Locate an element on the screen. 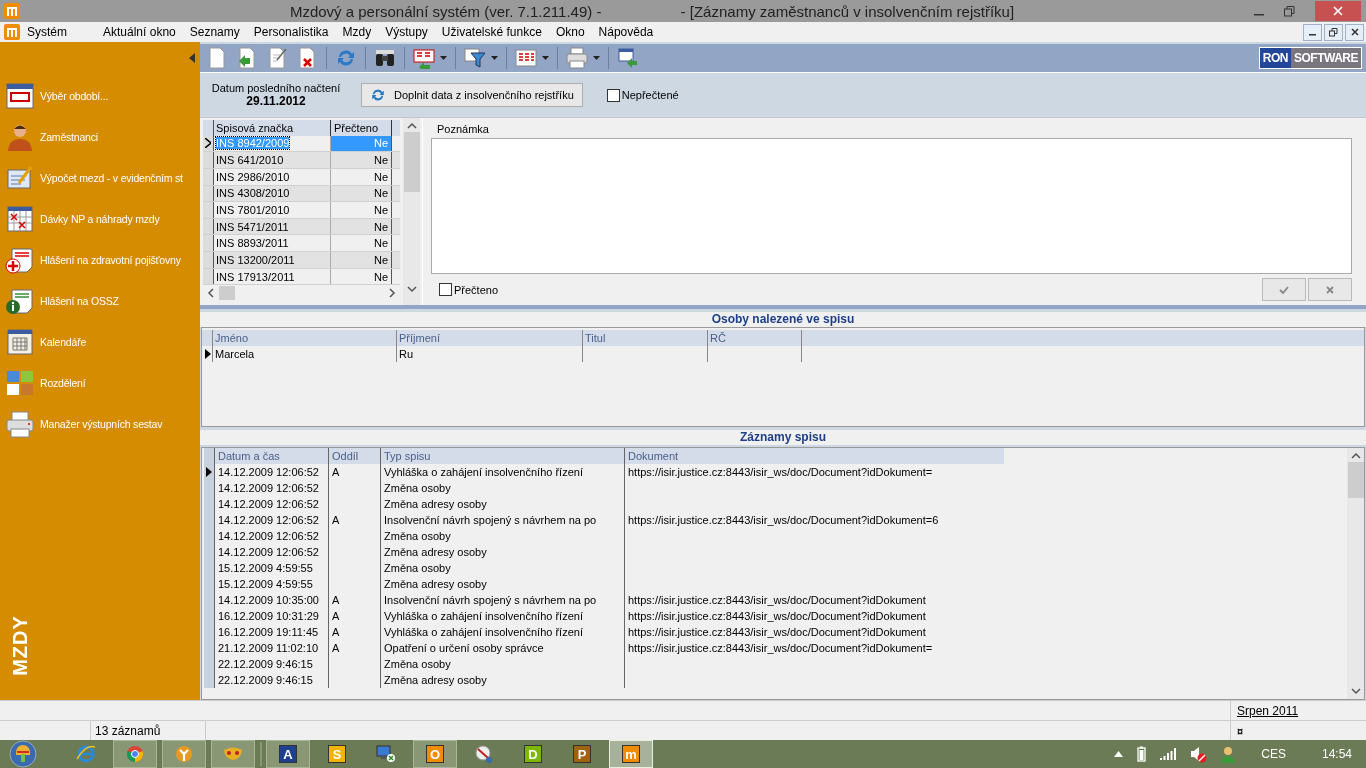  table-cell: A is located at coordinates (336, 600).